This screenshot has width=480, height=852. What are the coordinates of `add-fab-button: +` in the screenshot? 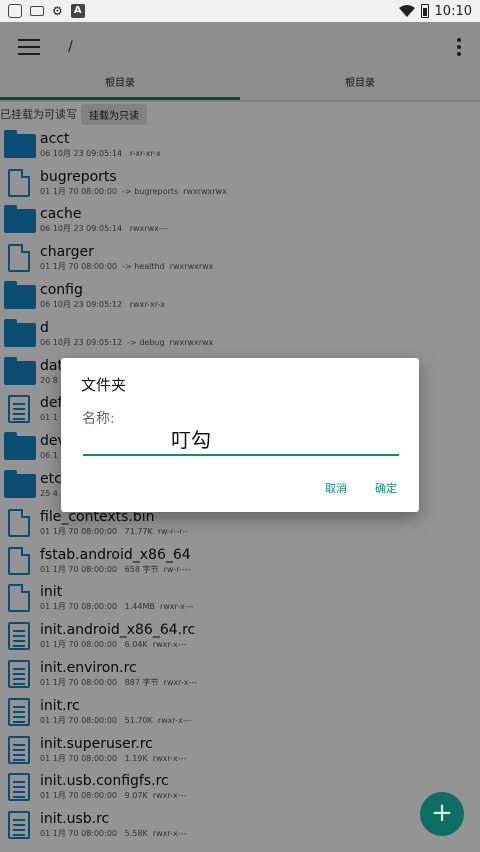 It's located at (442, 814).